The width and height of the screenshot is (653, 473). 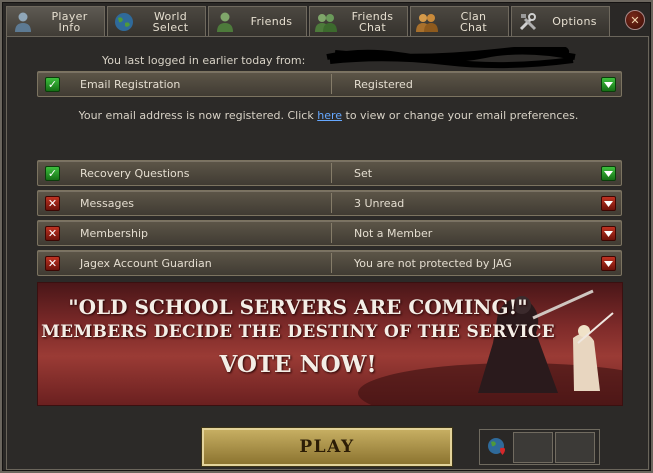 What do you see at coordinates (124, 22) in the screenshot?
I see `globe-icon` at bounding box center [124, 22].